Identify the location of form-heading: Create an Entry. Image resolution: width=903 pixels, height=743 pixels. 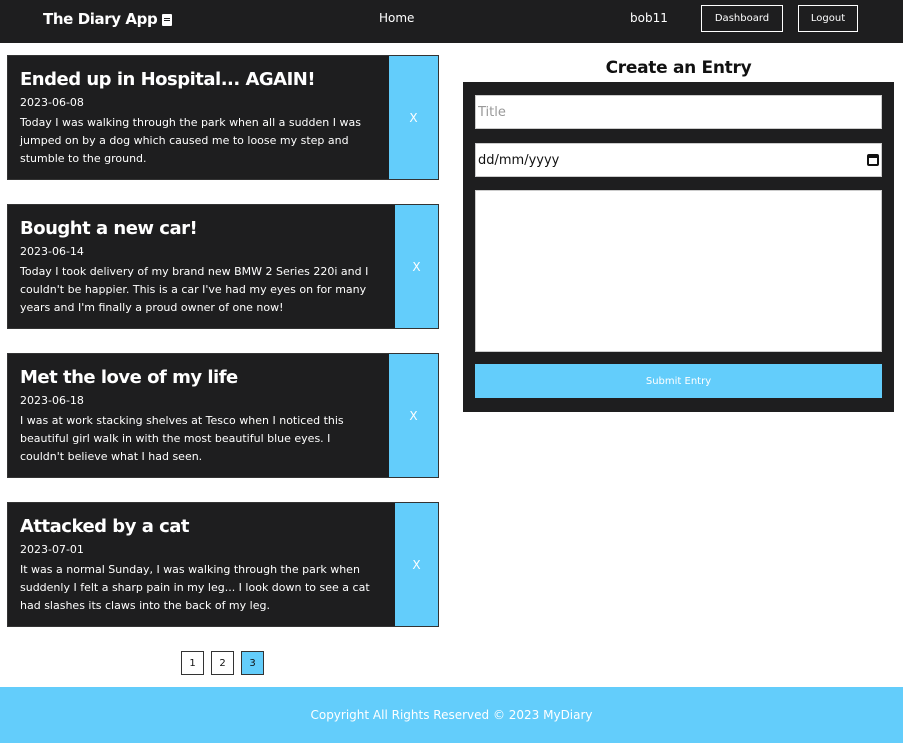
(678, 68).